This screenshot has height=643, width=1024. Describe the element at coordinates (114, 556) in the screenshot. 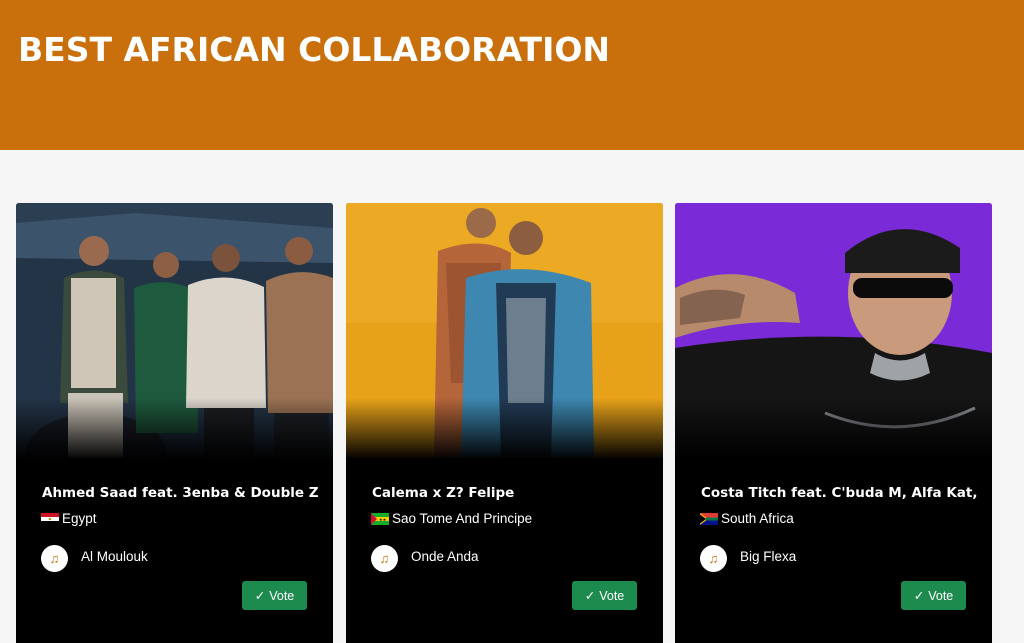

I see `song-name: Al Moulouk` at that location.